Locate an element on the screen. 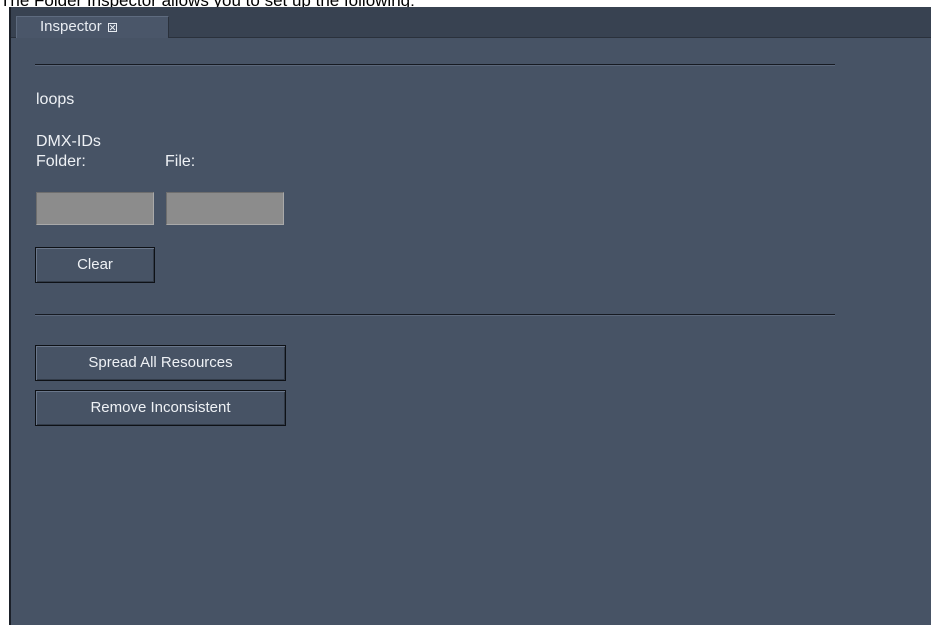 The width and height of the screenshot is (931, 625). tab-inspector: Inspector is located at coordinates (92, 27).